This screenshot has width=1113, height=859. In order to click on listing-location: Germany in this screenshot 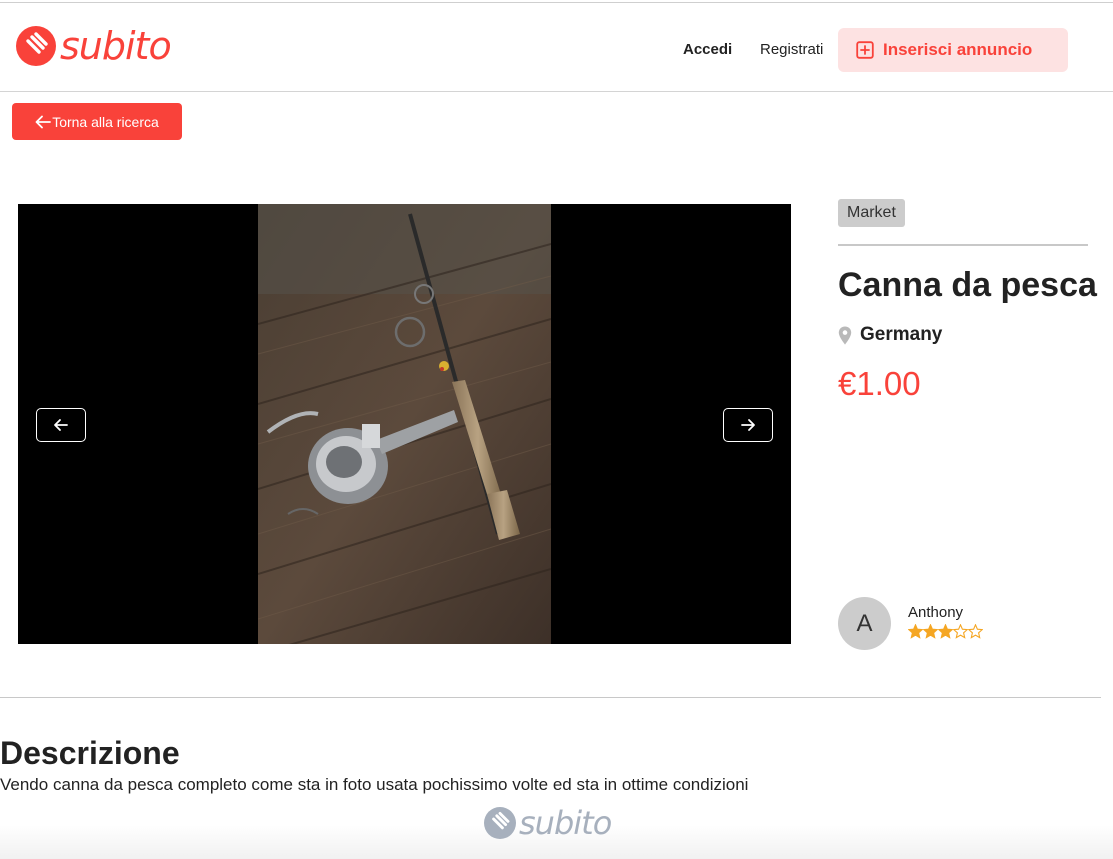, I will do `click(890, 335)`.